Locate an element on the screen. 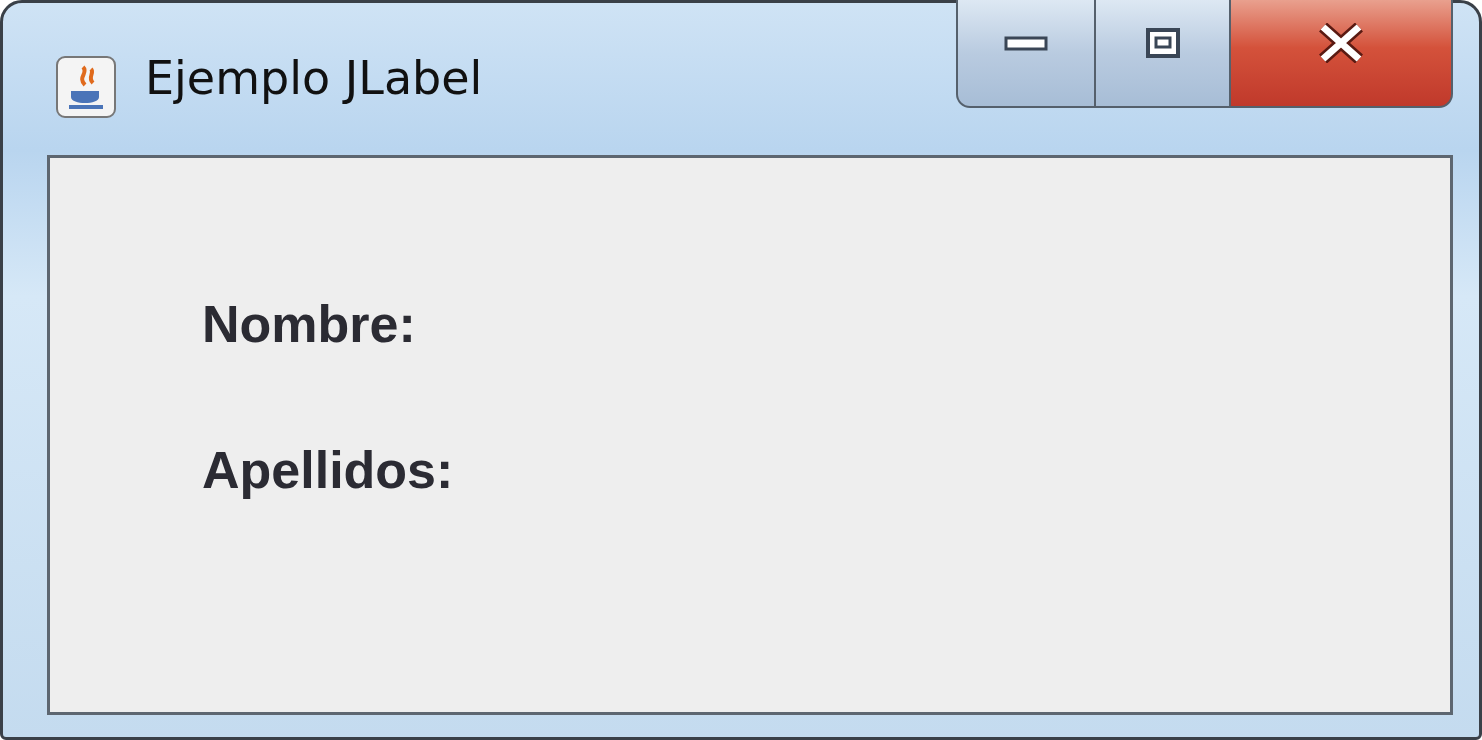  close-button is located at coordinates (1342, 54).